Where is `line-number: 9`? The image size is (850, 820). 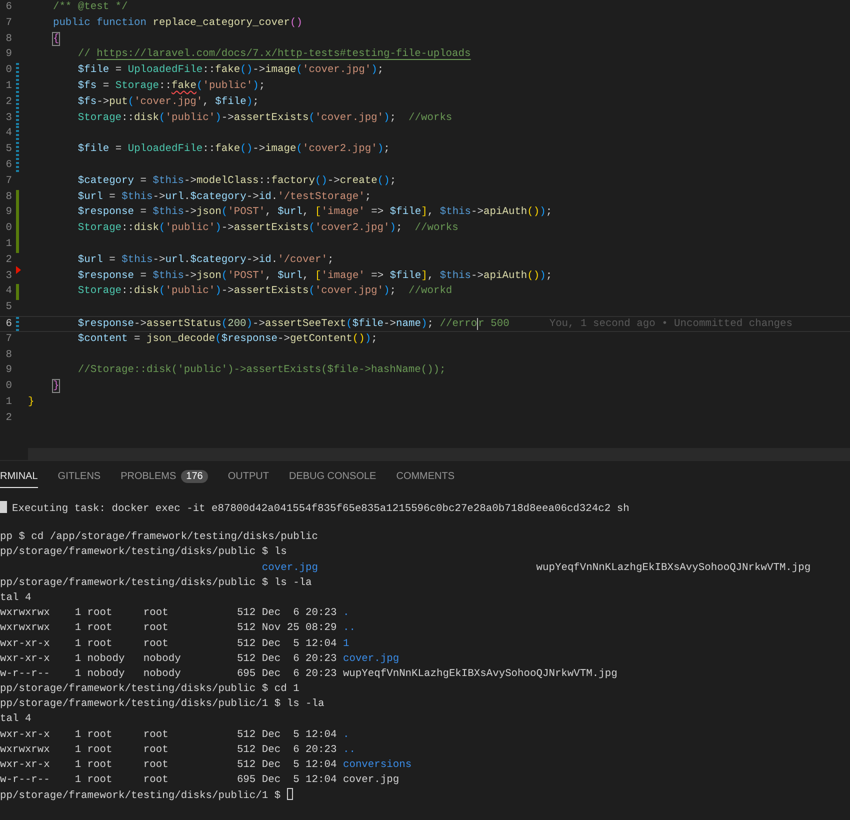
line-number: 9 is located at coordinates (8, 54).